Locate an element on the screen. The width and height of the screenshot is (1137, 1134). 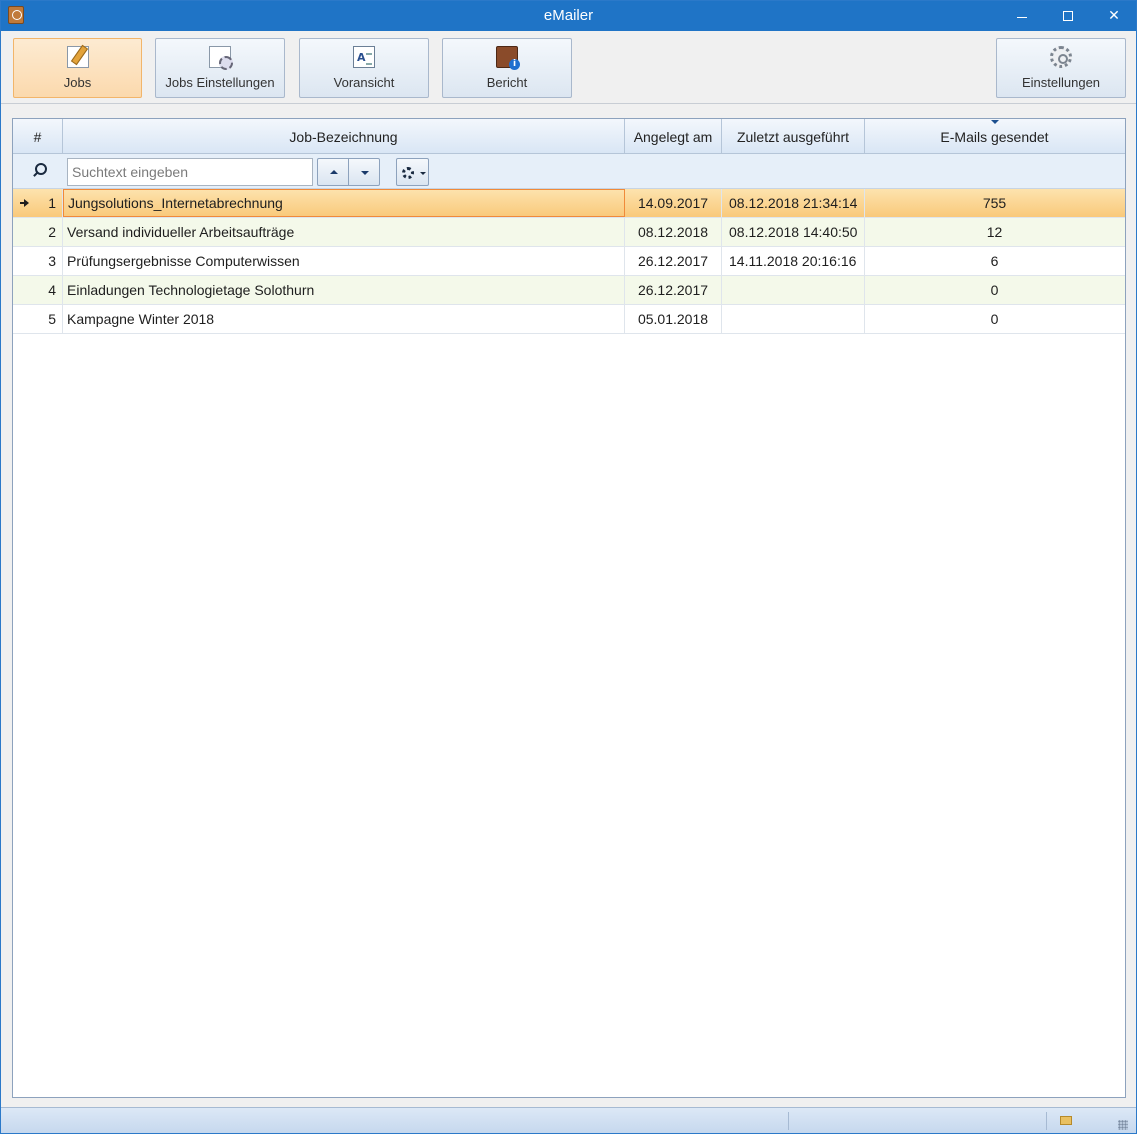
search-input is located at coordinates (190, 172).